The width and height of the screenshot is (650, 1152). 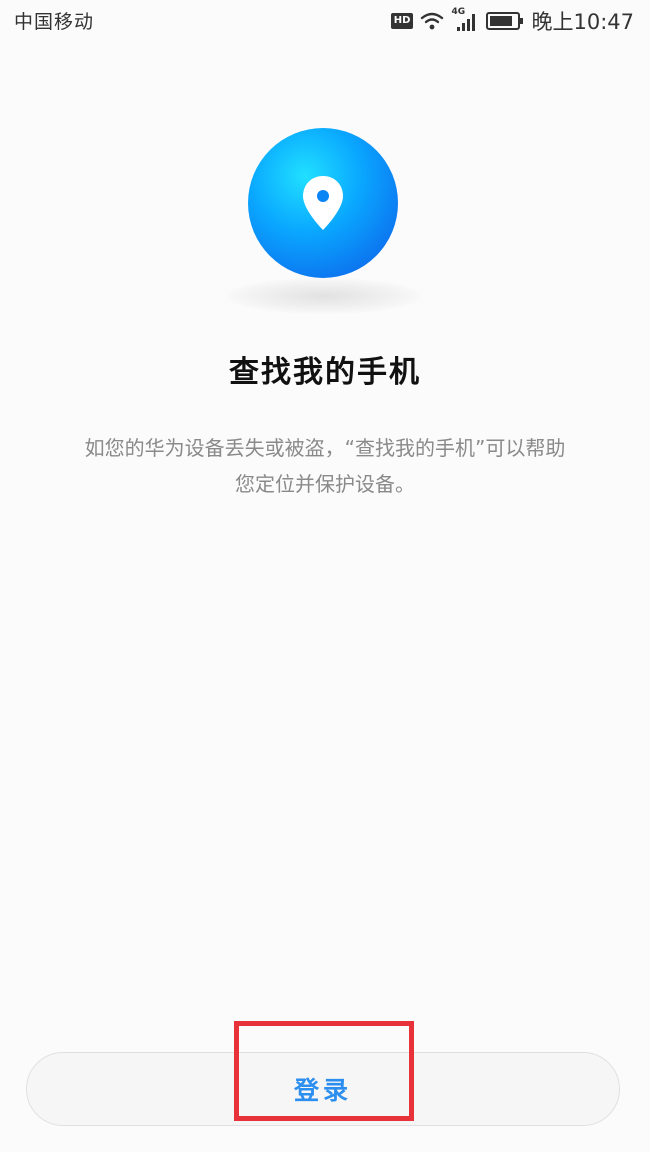 I want to click on clock-time: 晚上10:47, so click(x=582, y=22).